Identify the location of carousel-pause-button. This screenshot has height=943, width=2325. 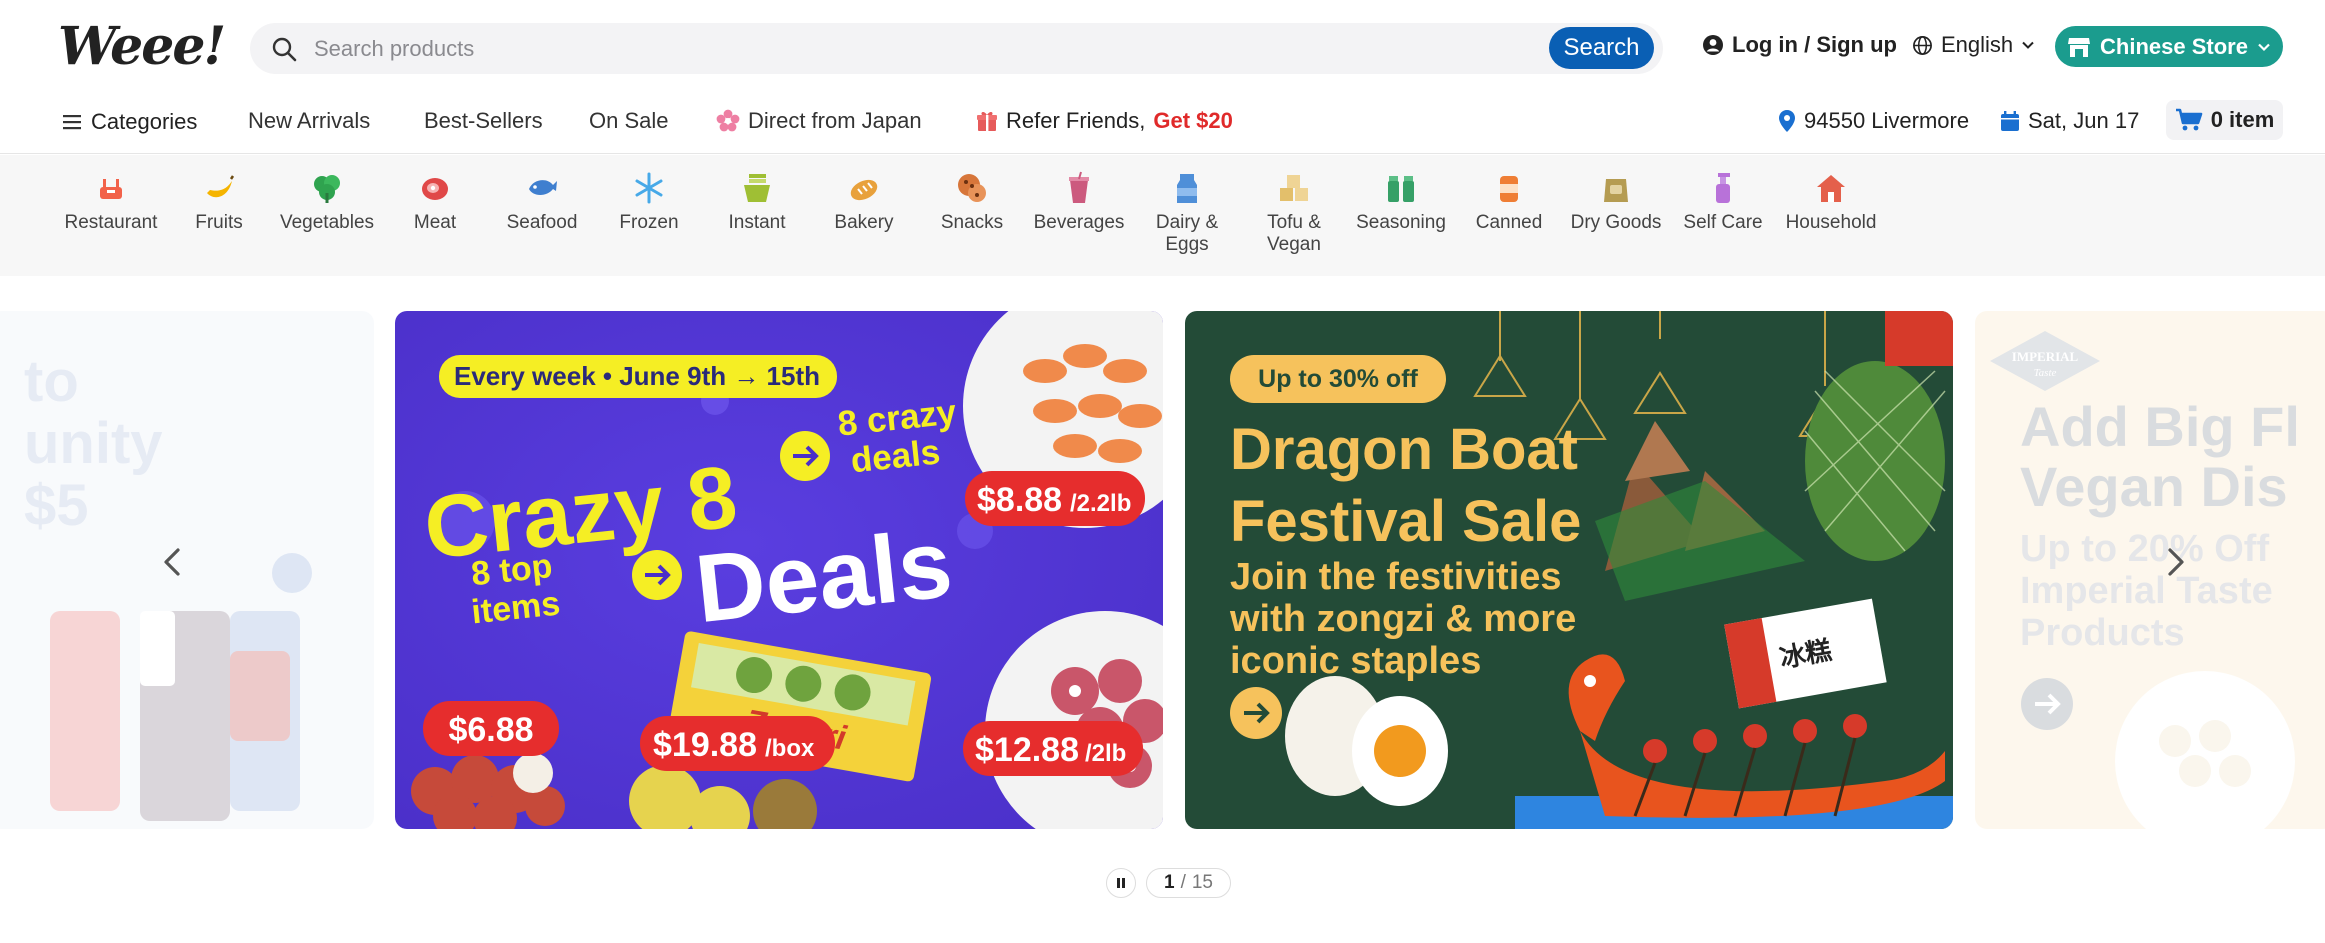
(1121, 883).